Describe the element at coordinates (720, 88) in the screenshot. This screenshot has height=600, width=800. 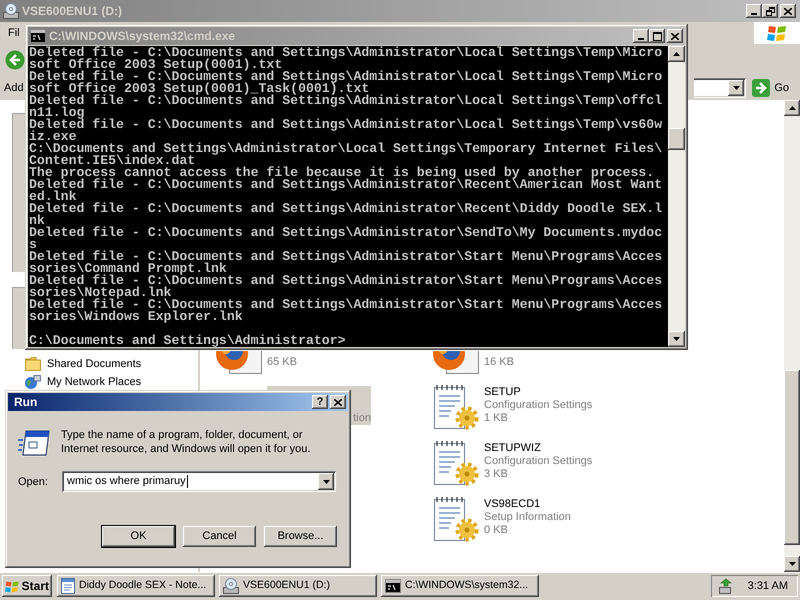
I see `address-field` at that location.